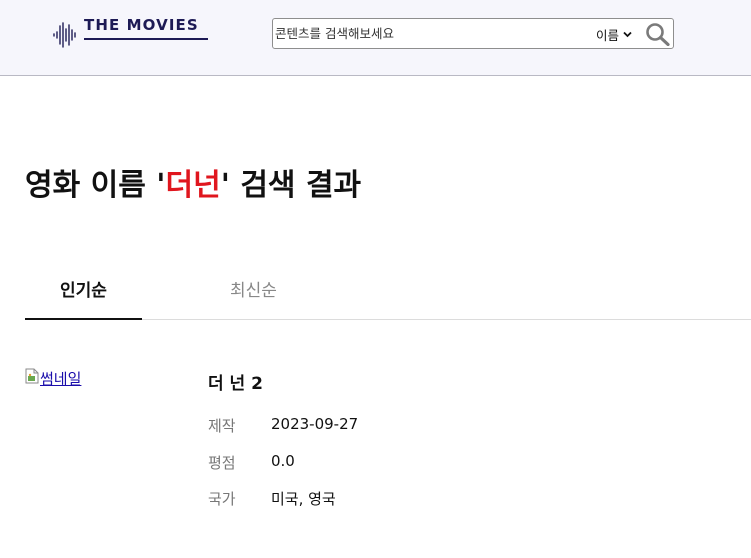 This screenshot has width=751, height=558. Describe the element at coordinates (627, 34) in the screenshot. I see `chevron-down-icon` at that location.